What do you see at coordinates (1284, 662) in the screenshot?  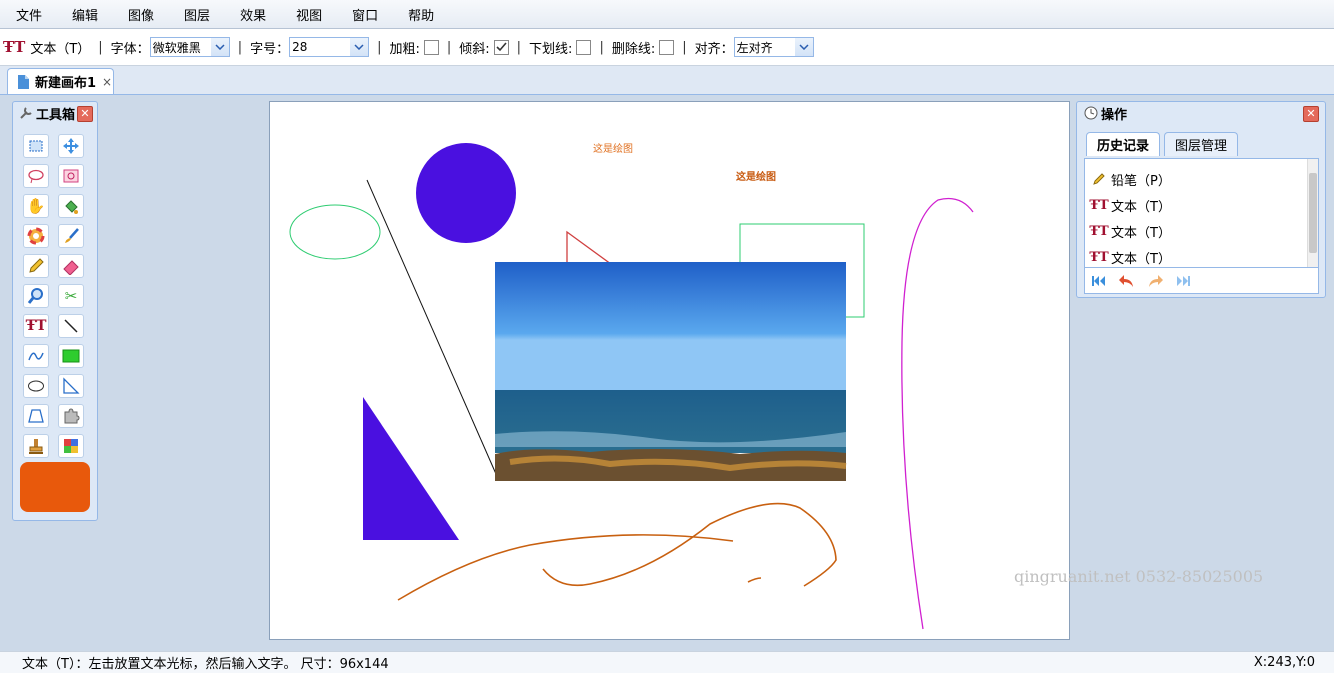 I see `cursor-coordinates: X:243,Y:0` at bounding box center [1284, 662].